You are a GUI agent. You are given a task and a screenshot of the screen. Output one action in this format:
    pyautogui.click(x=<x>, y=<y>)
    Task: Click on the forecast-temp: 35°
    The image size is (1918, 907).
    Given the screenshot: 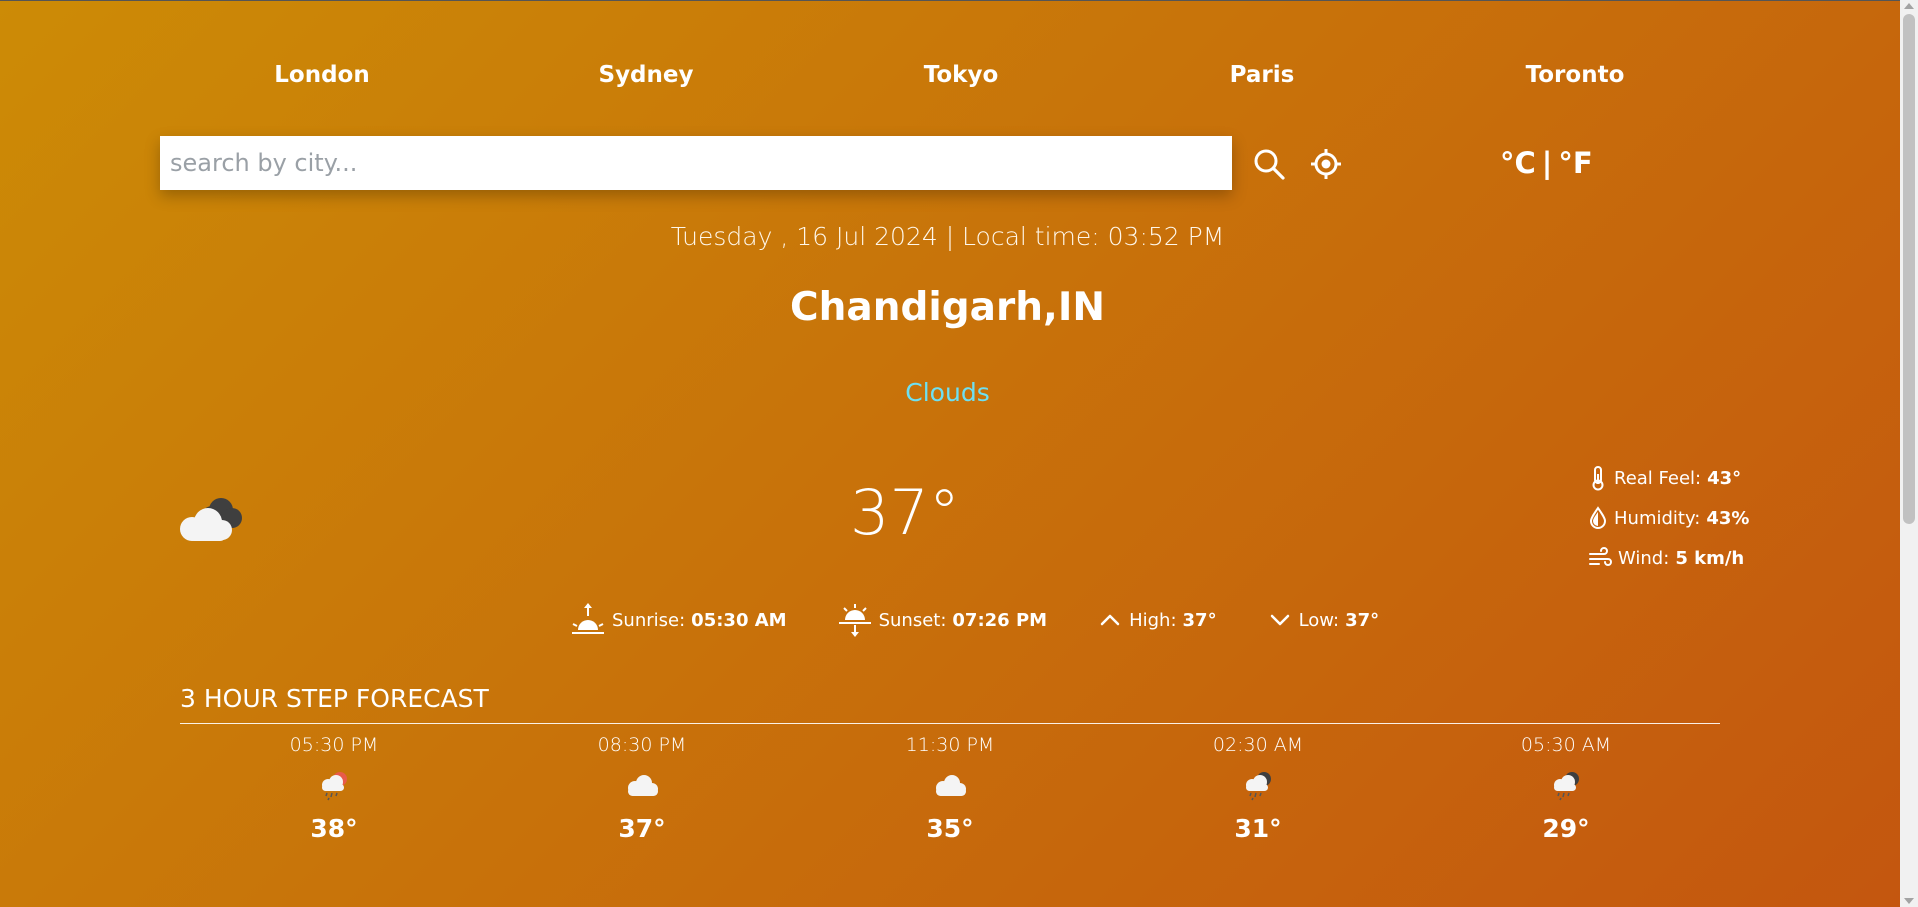 What is the action you would take?
    pyautogui.click(x=950, y=828)
    